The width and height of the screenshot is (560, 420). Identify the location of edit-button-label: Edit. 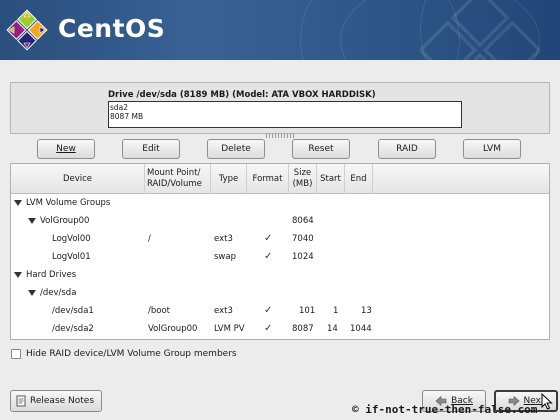
(151, 149).